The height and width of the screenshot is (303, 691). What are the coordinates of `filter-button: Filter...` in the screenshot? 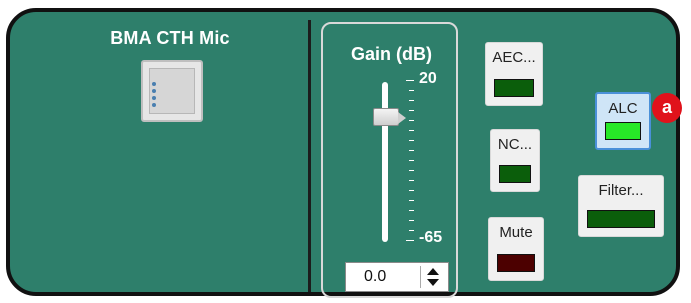 It's located at (621, 206).